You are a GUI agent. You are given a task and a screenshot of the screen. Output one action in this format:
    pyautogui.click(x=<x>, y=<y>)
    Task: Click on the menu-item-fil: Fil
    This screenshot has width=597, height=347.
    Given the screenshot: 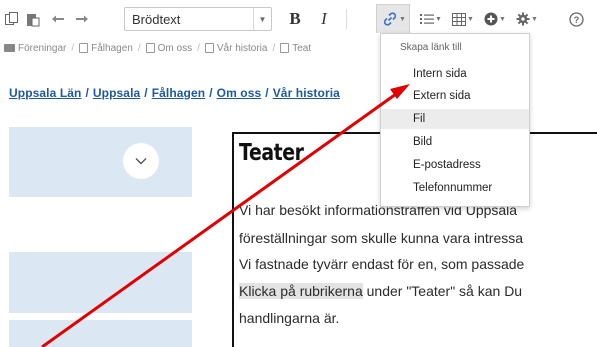 What is the action you would take?
    pyautogui.click(x=455, y=119)
    